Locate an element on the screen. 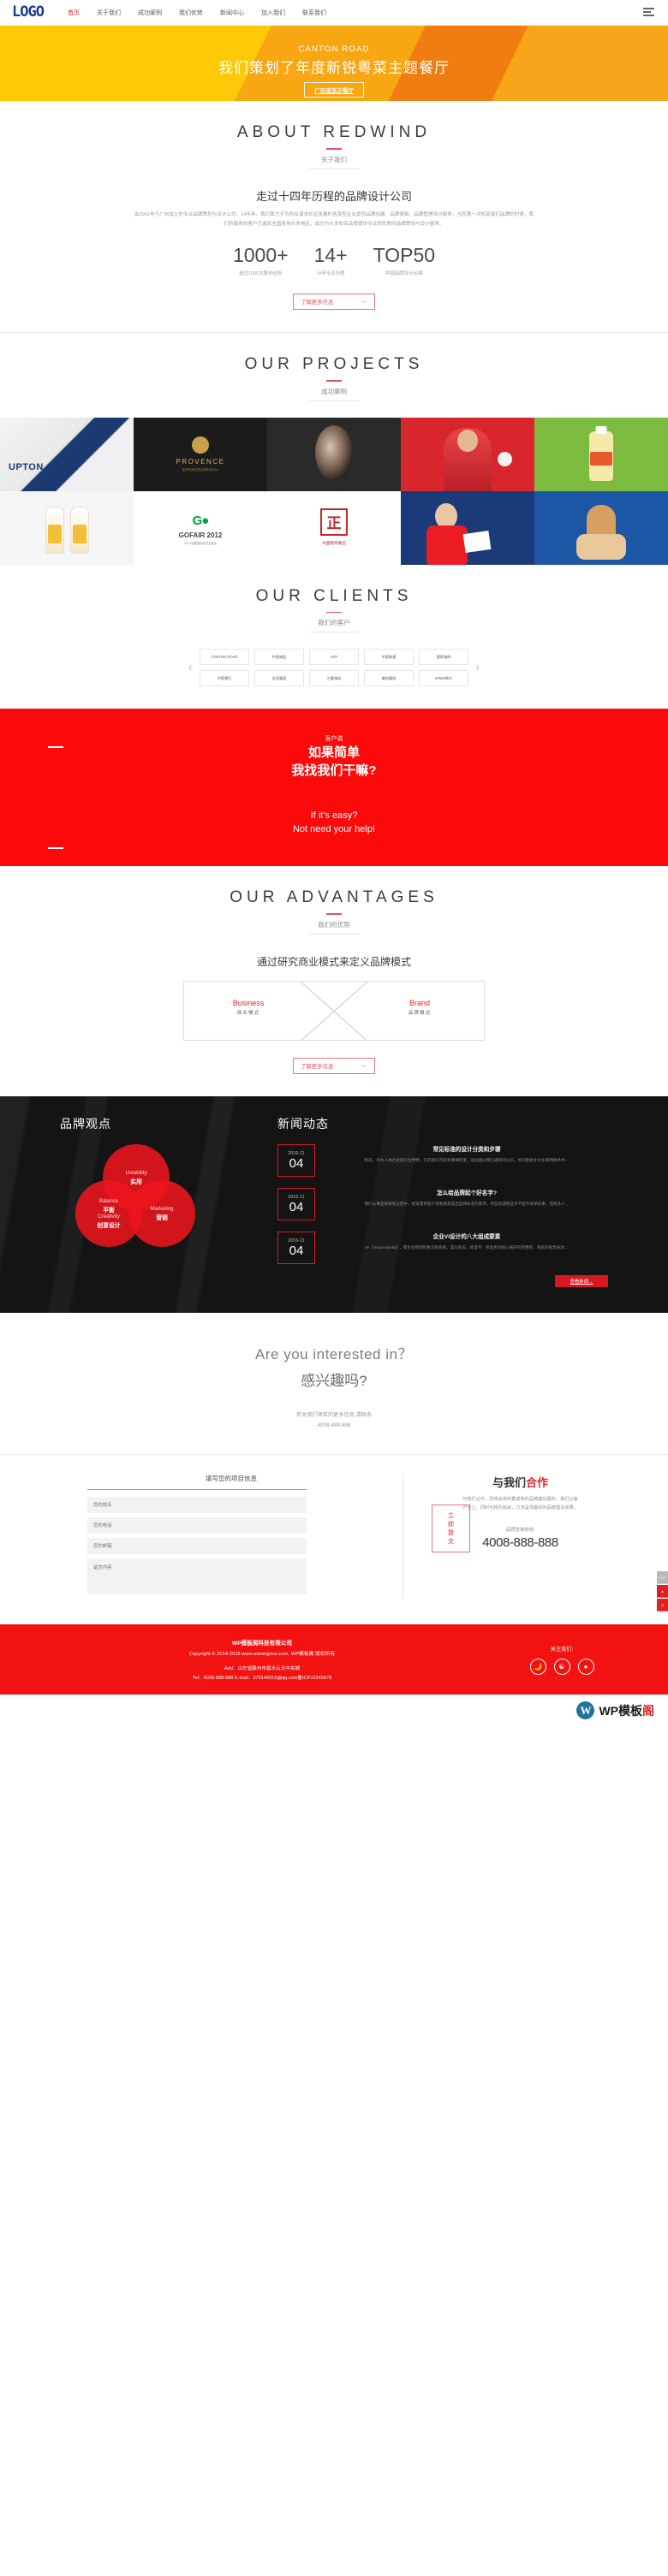 This screenshot has width=668, height=2576. quote-dash-top is located at coordinates (55, 747).